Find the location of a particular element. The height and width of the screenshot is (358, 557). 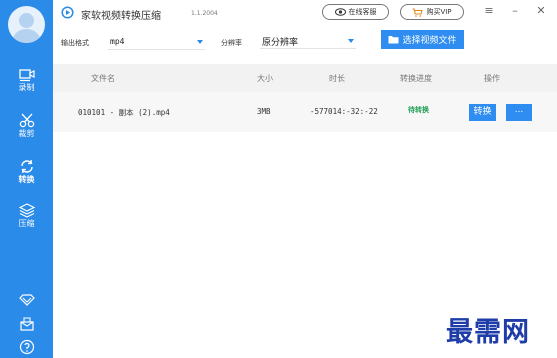

column-header-duration: 时长 is located at coordinates (337, 78).